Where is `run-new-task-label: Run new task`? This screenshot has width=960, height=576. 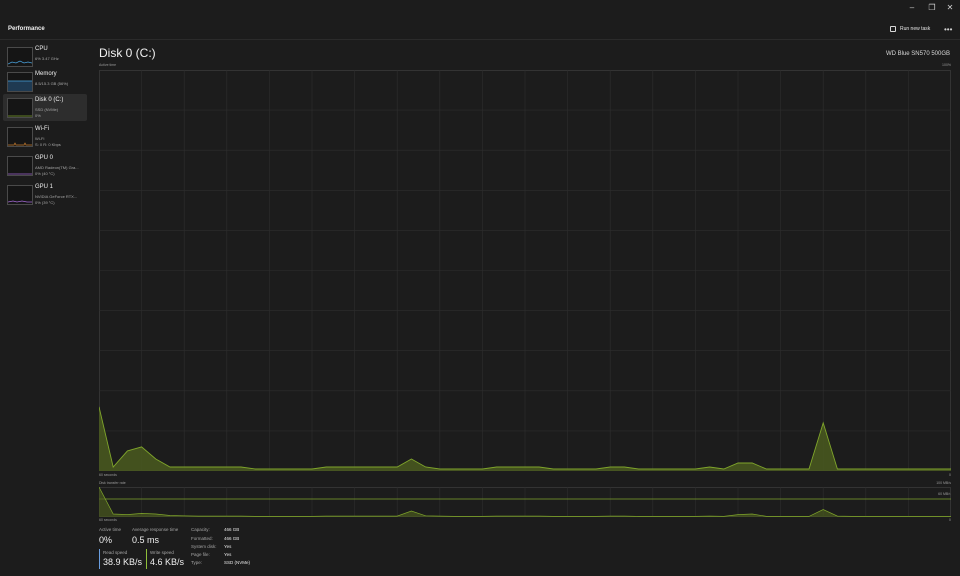
run-new-task-label: Run new task is located at coordinates (915, 29).